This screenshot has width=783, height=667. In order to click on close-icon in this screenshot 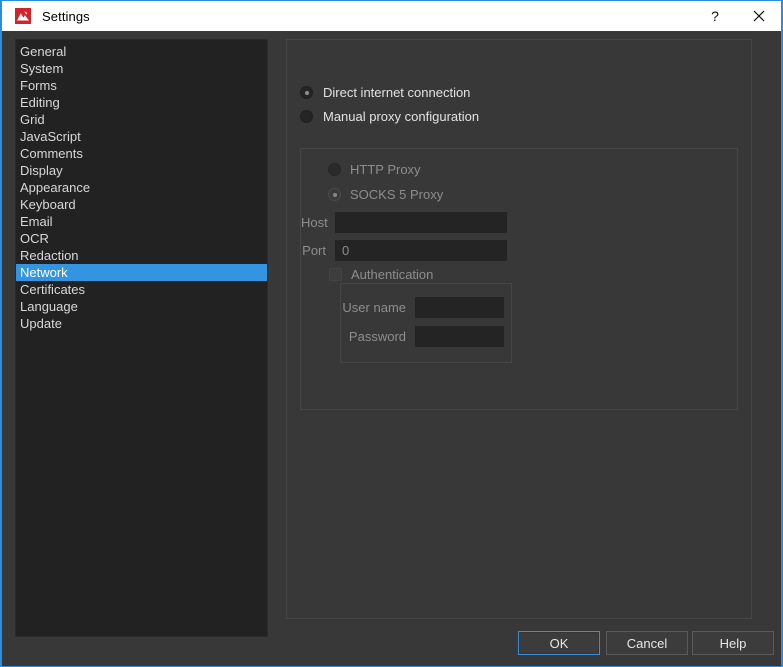, I will do `click(759, 16)`.